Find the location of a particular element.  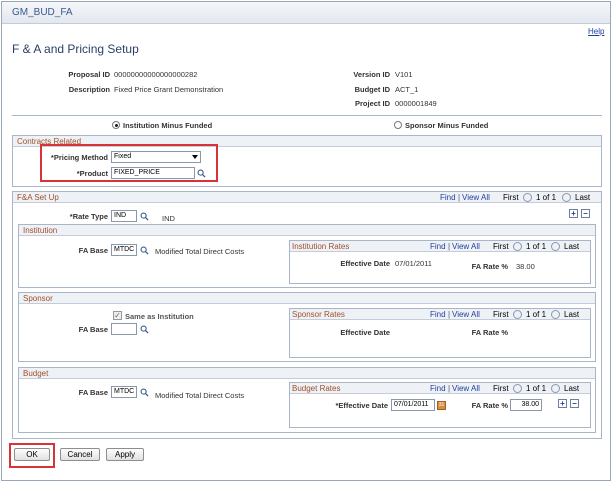

budget-fa-rate-input: 38.00 is located at coordinates (526, 405).